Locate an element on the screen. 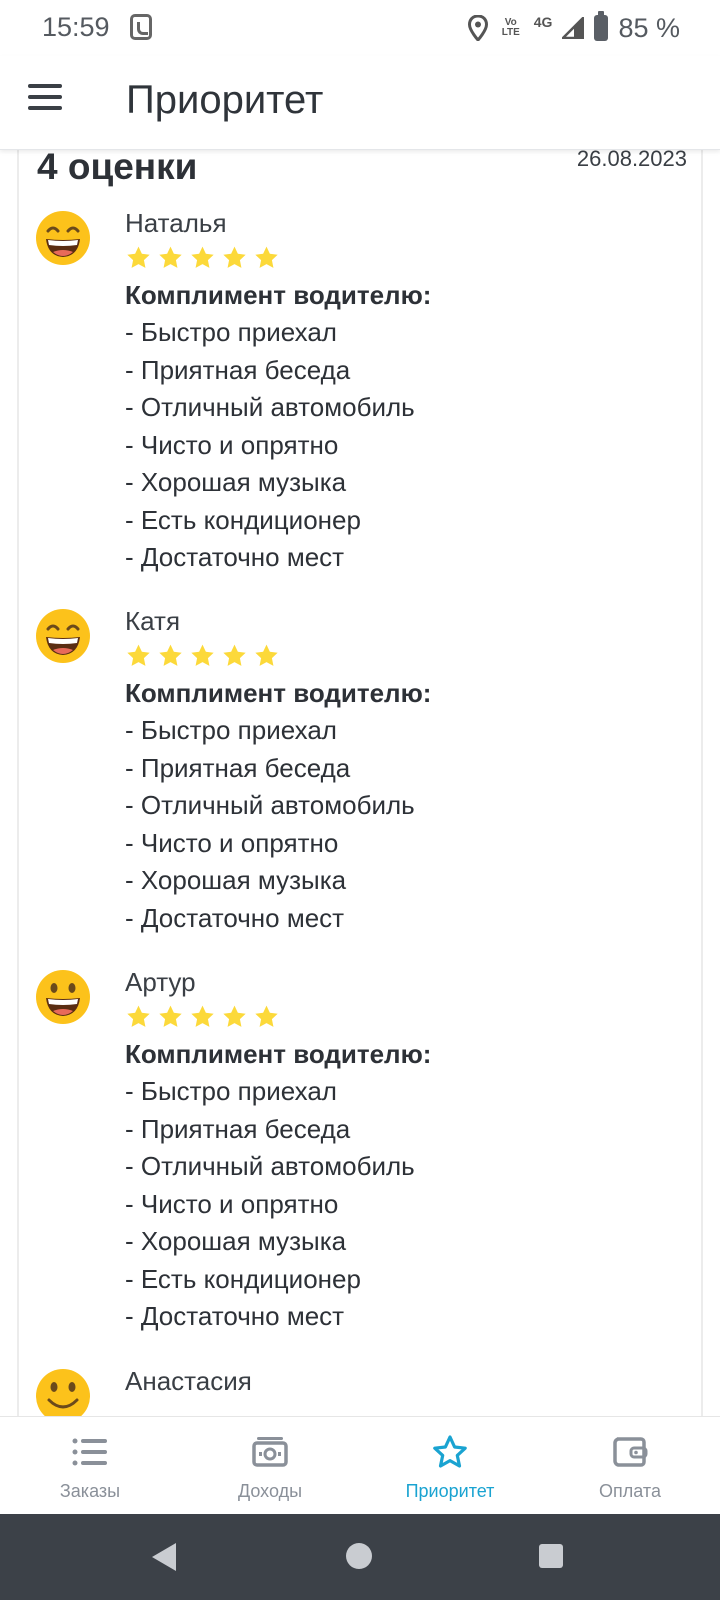 The image size is (720, 1600). smiling-face-emoji-icon is located at coordinates (63, 1392).